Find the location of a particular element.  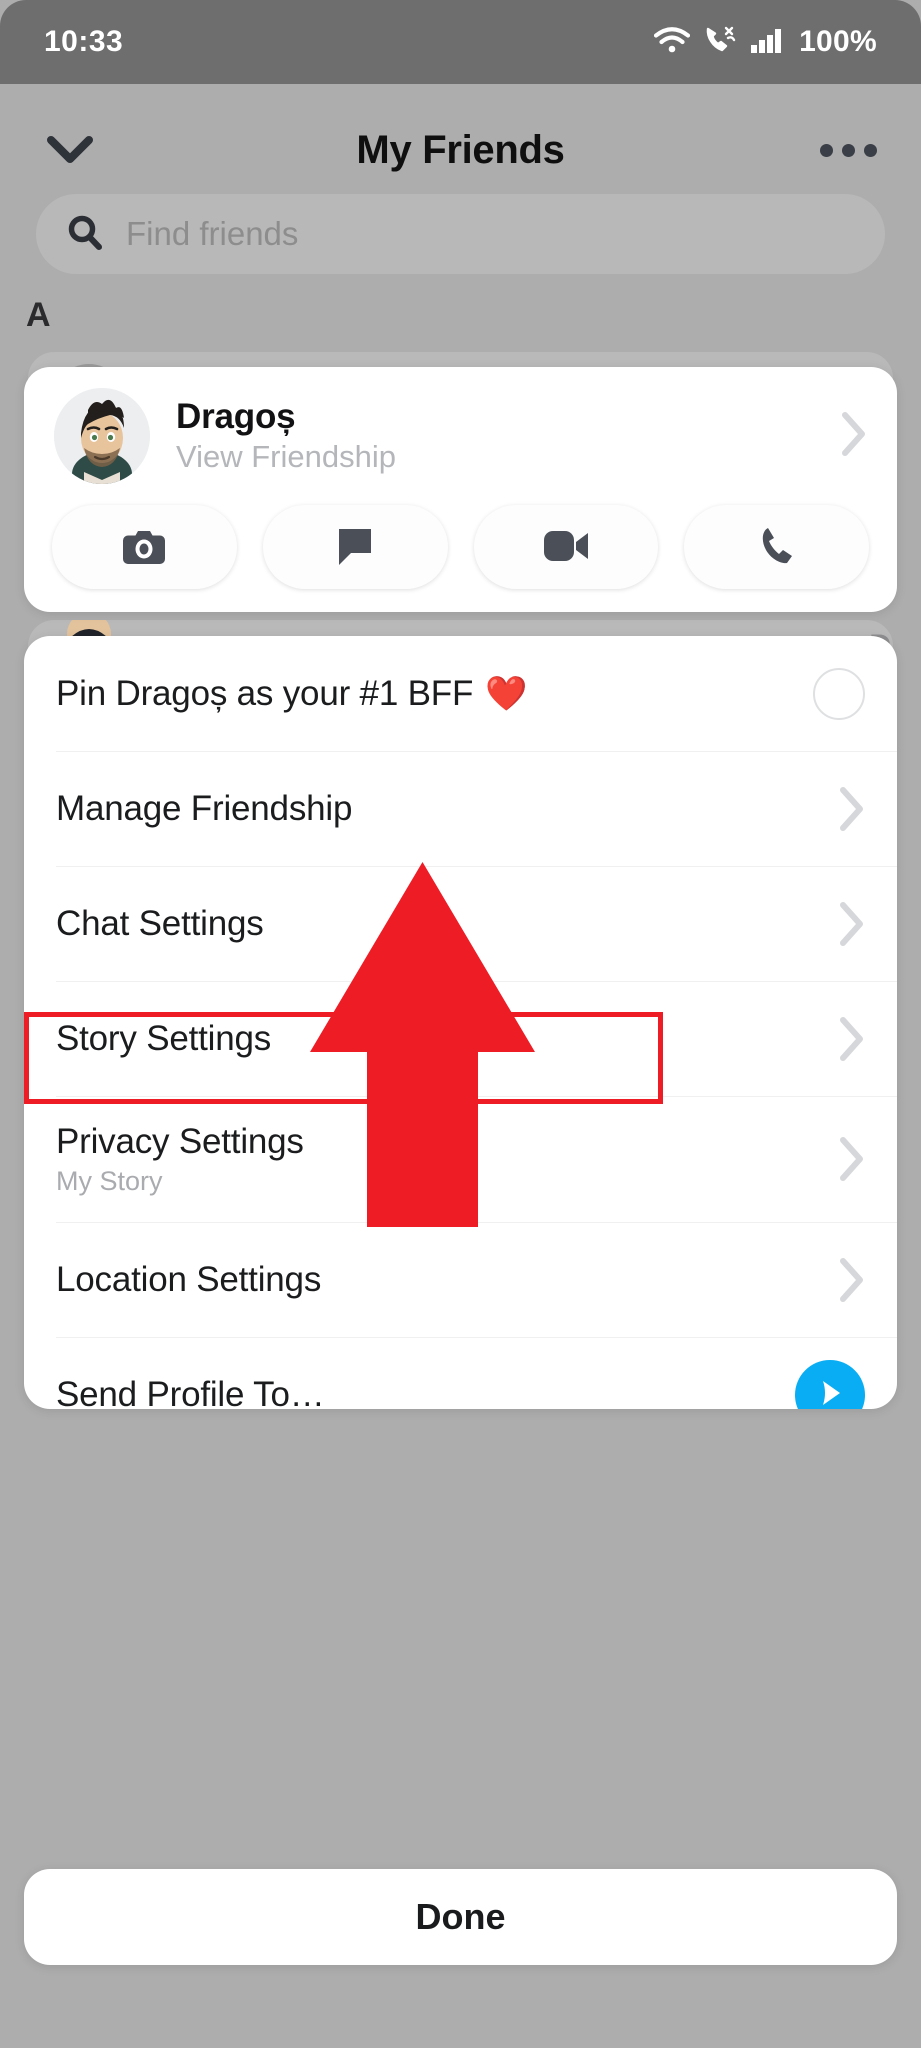

more-options-icon is located at coordinates (848, 150).